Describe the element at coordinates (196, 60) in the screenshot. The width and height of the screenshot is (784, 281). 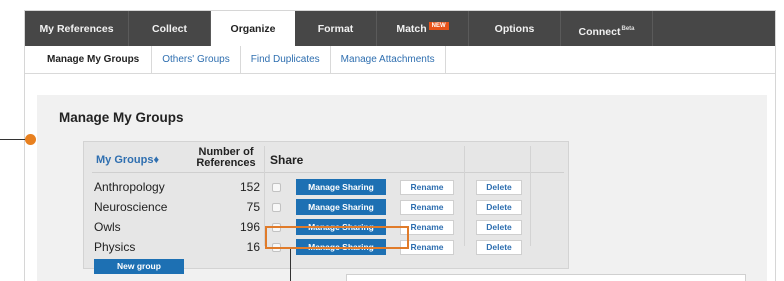
I see `subtab-others-groups: Others' Groups` at that location.